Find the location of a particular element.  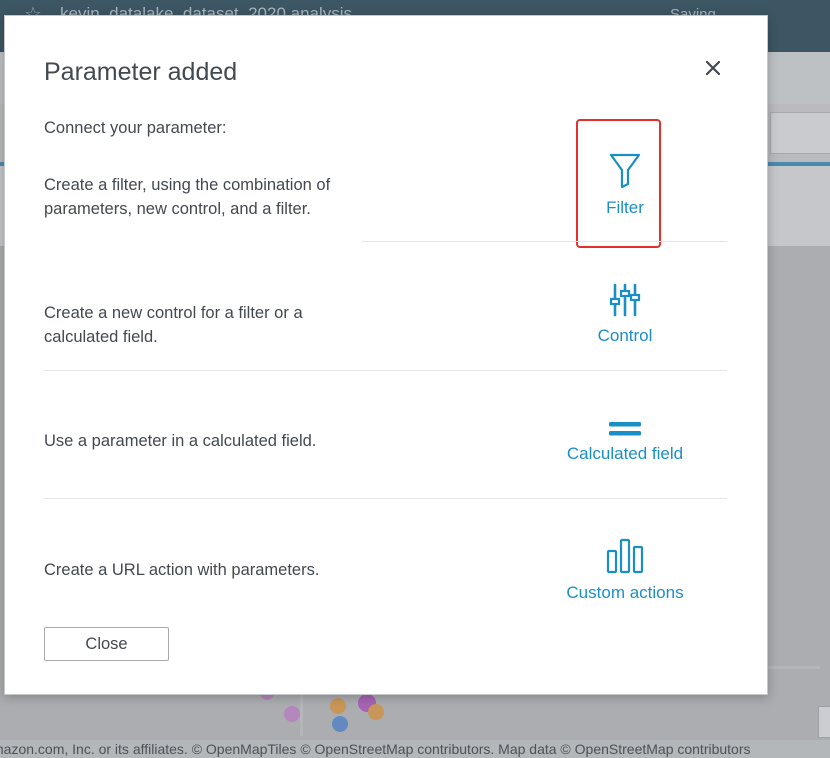

control-action: Control is located at coordinates (625, 314).